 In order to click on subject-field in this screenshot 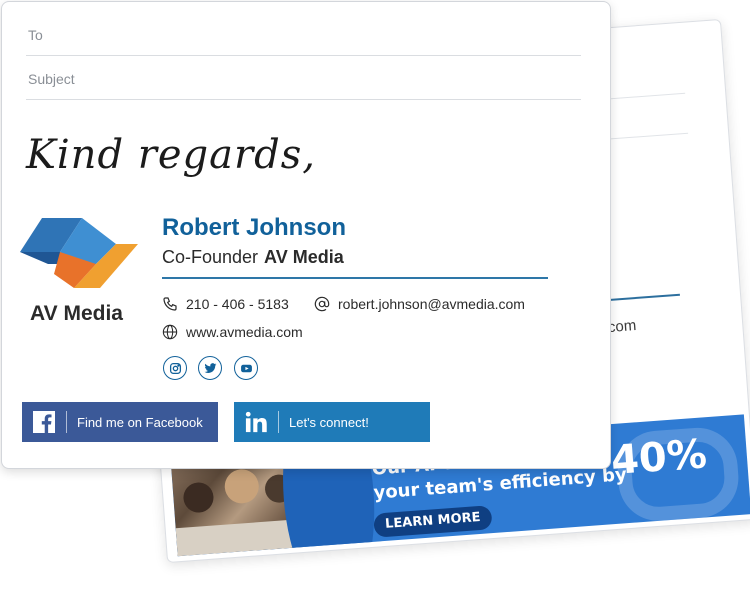, I will do `click(305, 78)`.